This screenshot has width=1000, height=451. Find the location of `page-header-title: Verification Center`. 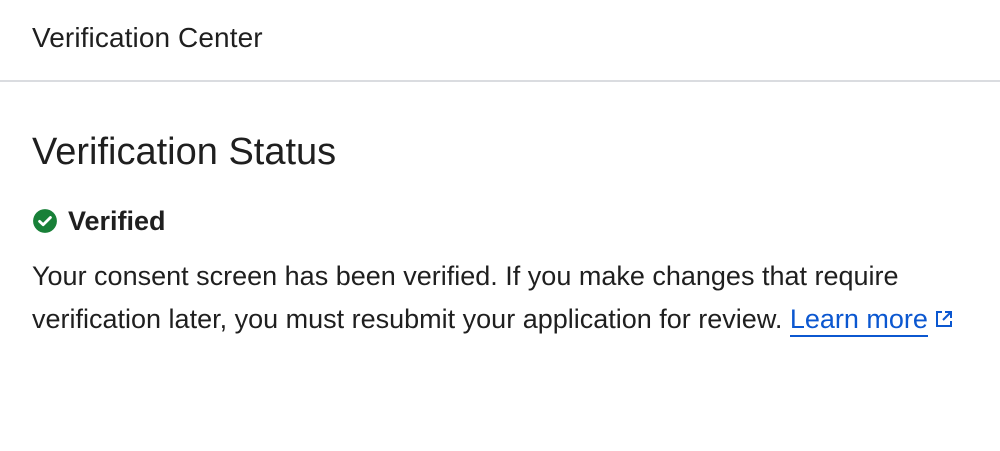

page-header-title: Verification Center is located at coordinates (147, 37).